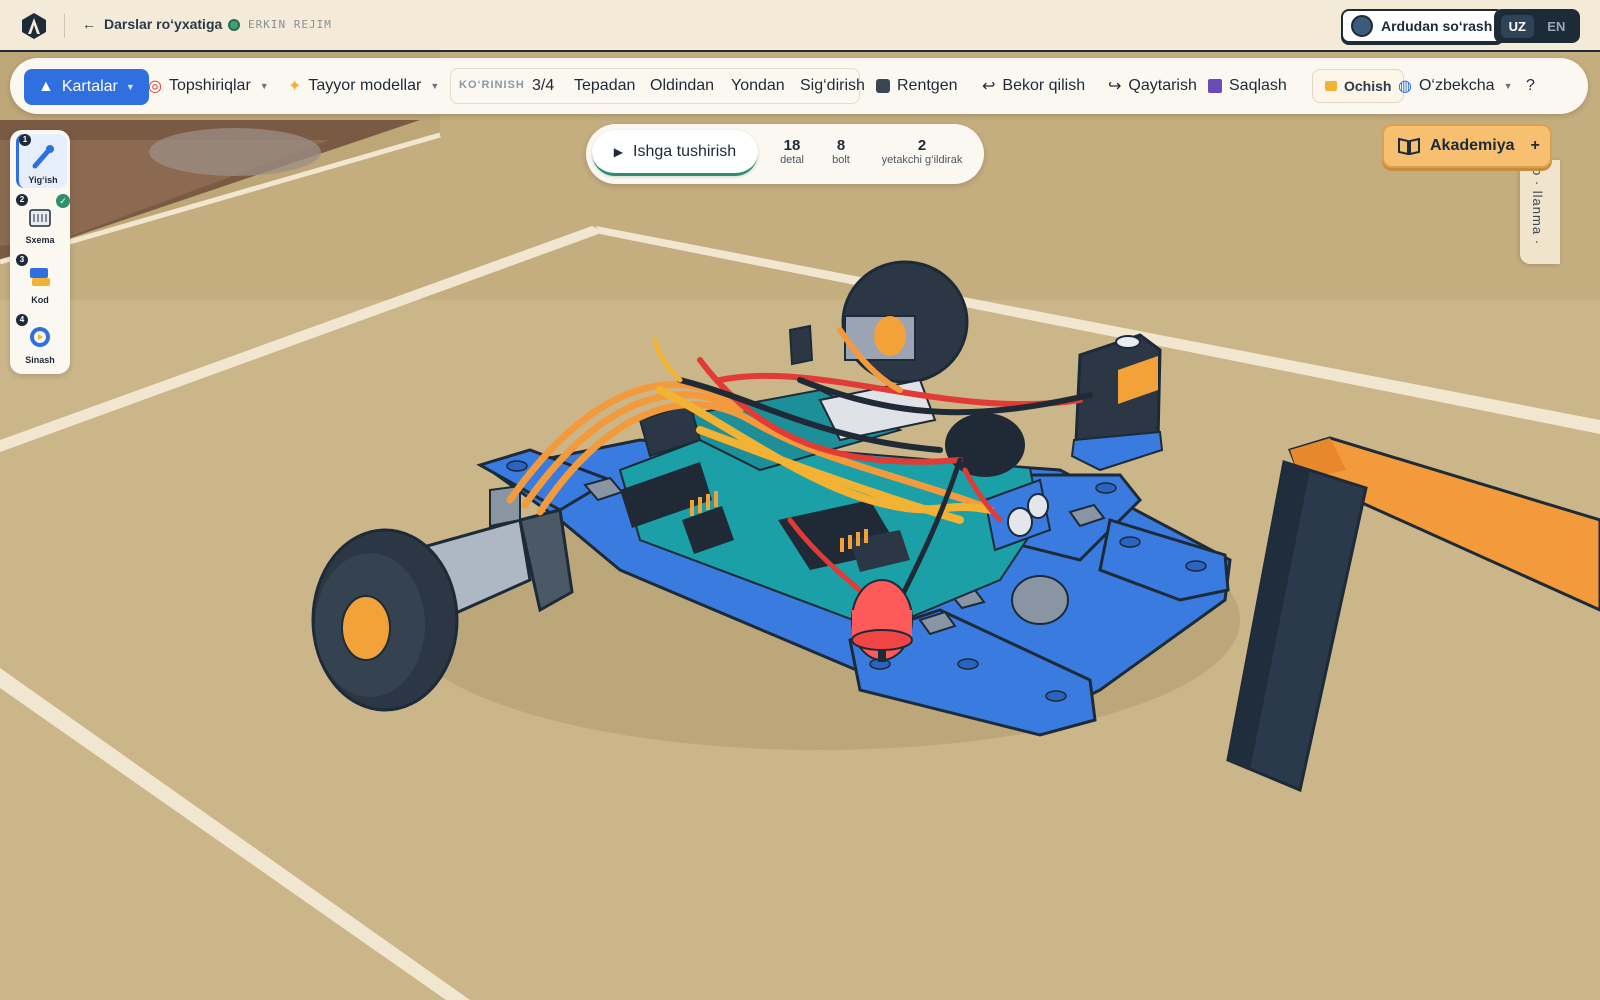 The image size is (1600, 1000). I want to click on step-assemble: 1 Yig‘ish, so click(41, 161).